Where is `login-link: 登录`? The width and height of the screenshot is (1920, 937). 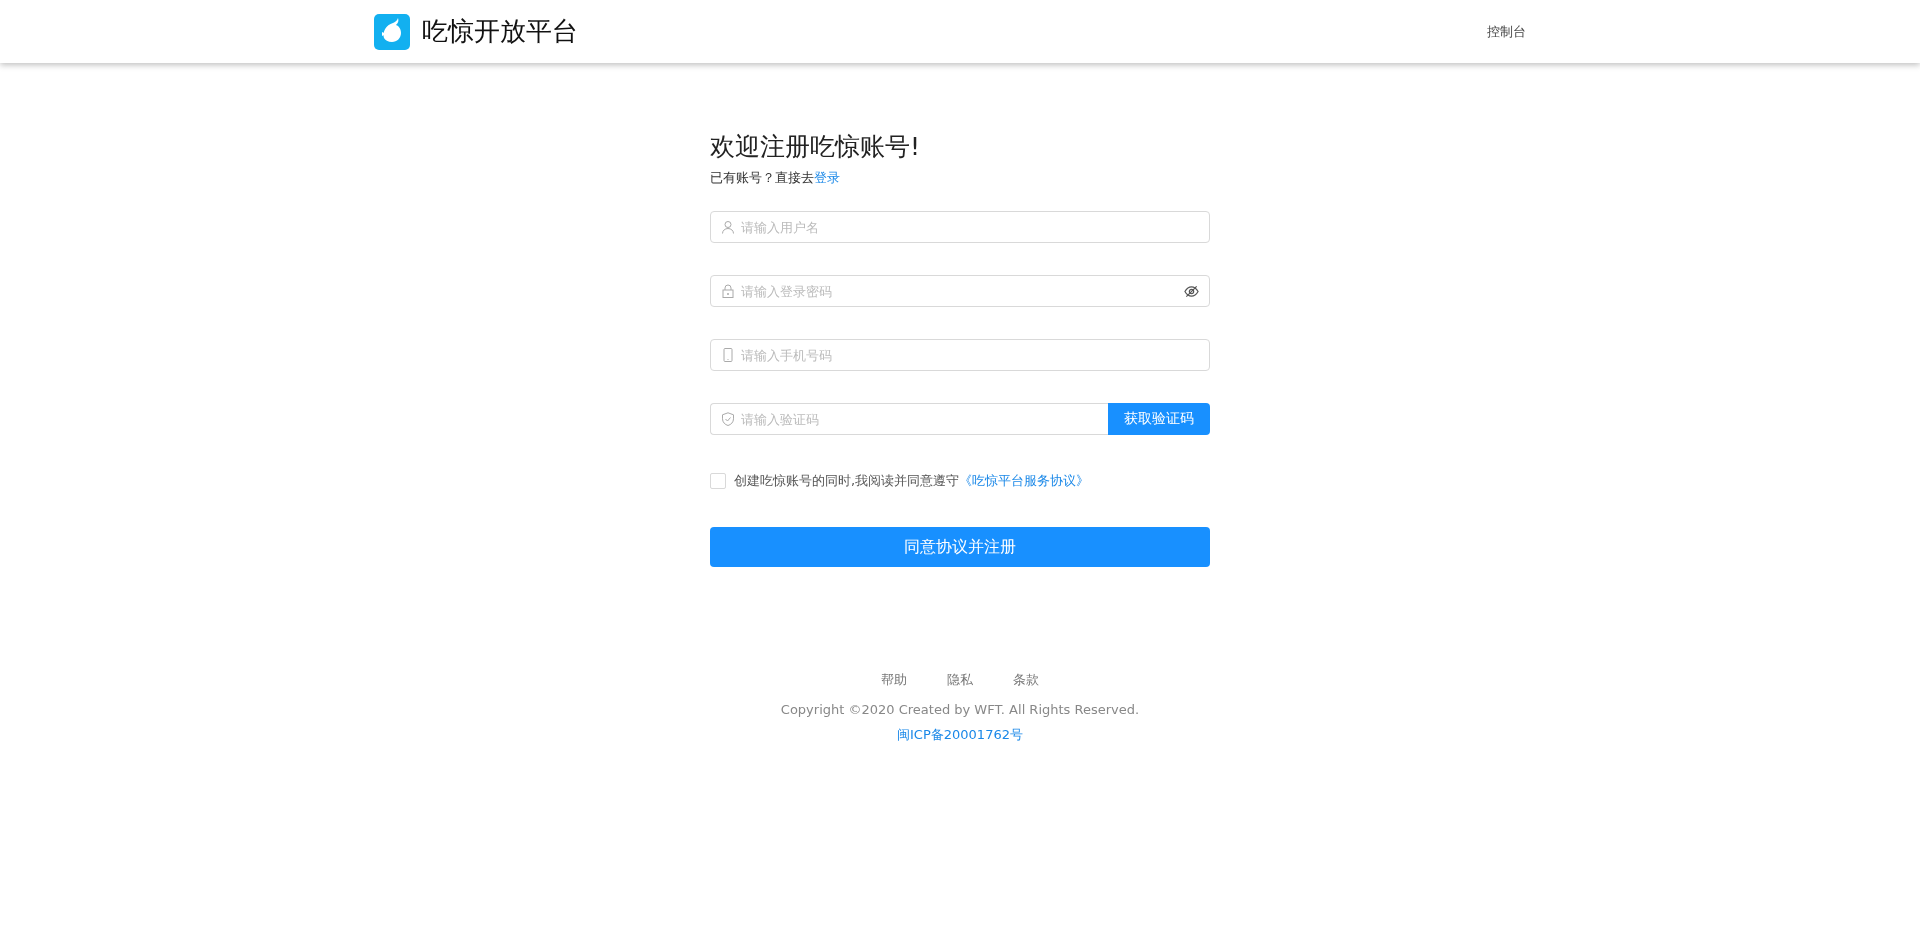
login-link: 登录 is located at coordinates (827, 177).